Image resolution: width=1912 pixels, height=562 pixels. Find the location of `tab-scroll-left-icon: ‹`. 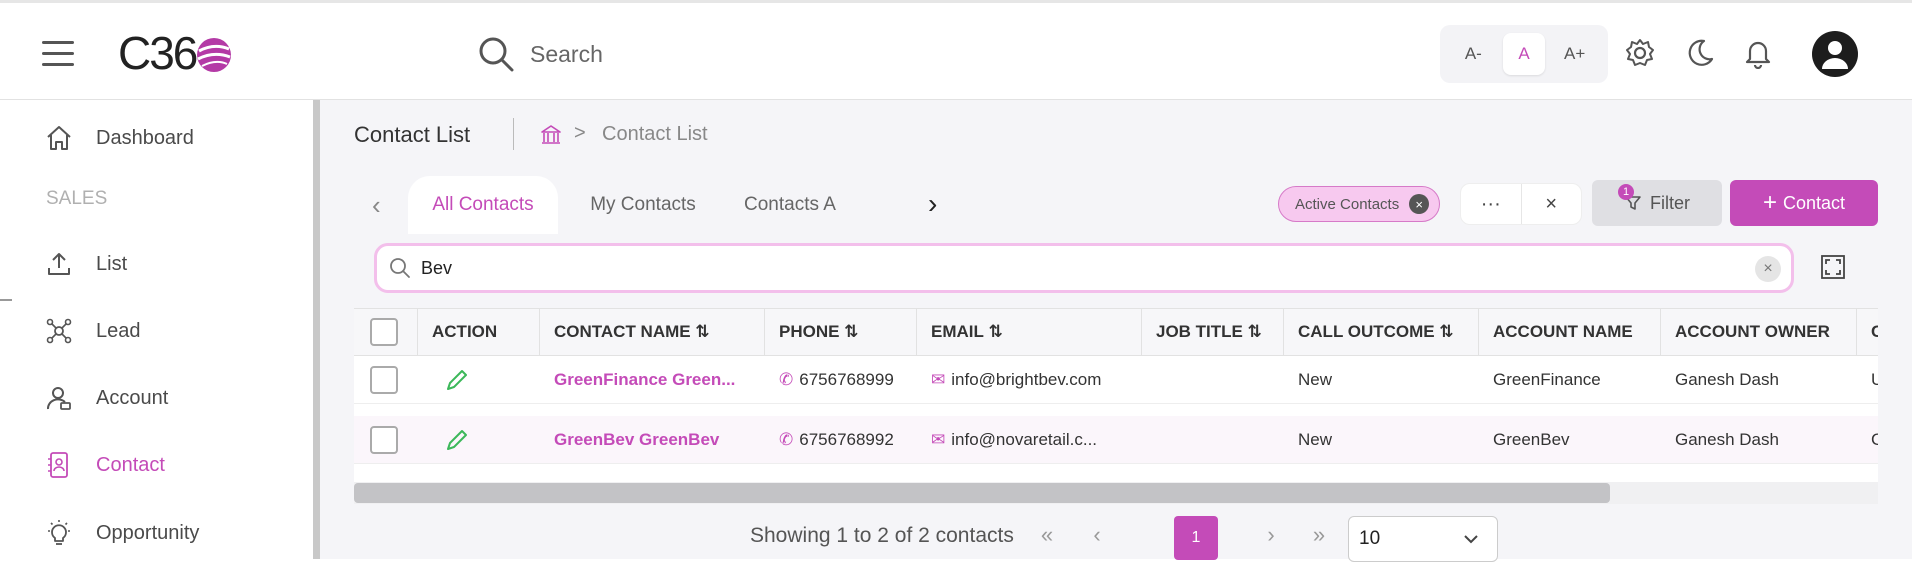

tab-scroll-left-icon: ‹ is located at coordinates (376, 205).